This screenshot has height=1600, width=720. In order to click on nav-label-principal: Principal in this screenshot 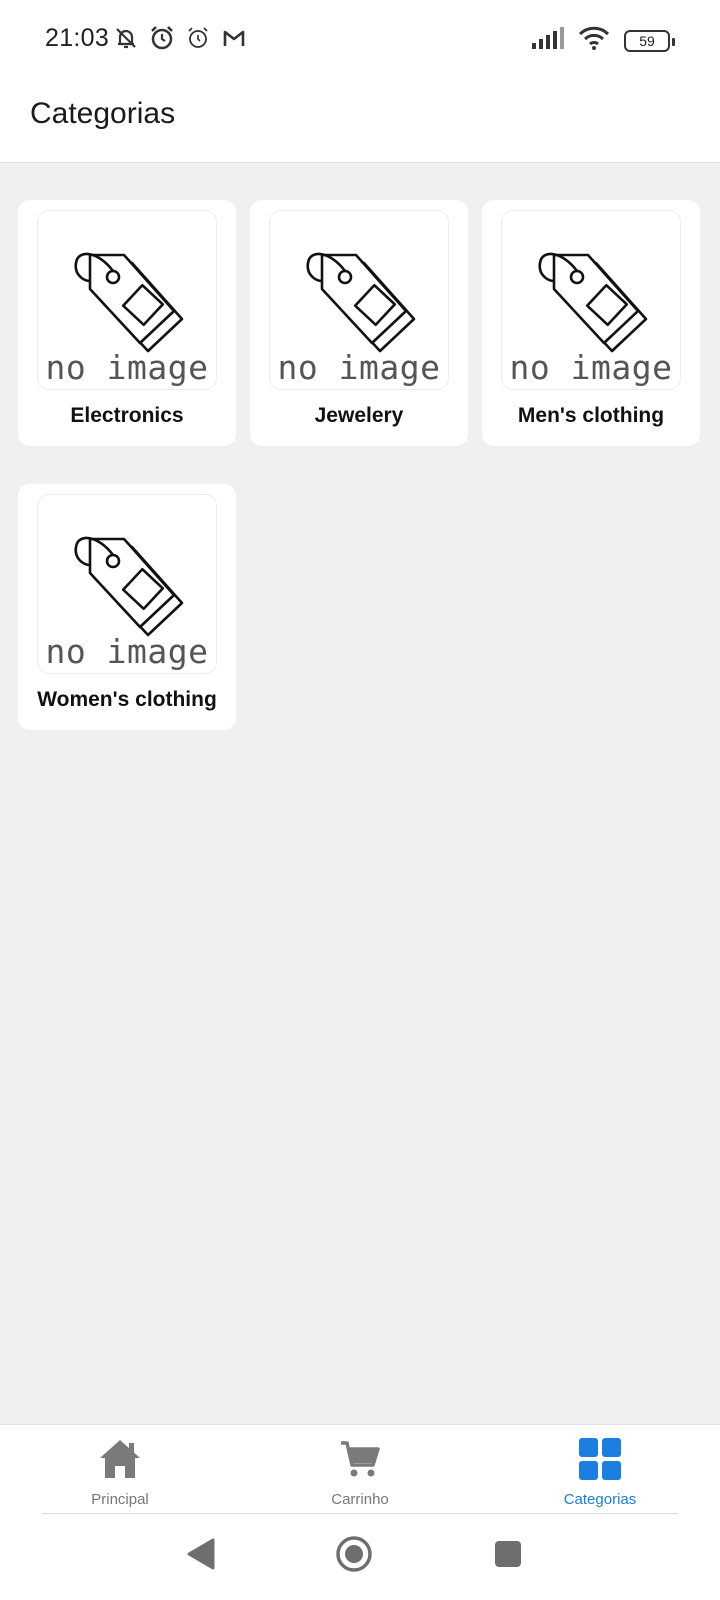, I will do `click(120, 1499)`.